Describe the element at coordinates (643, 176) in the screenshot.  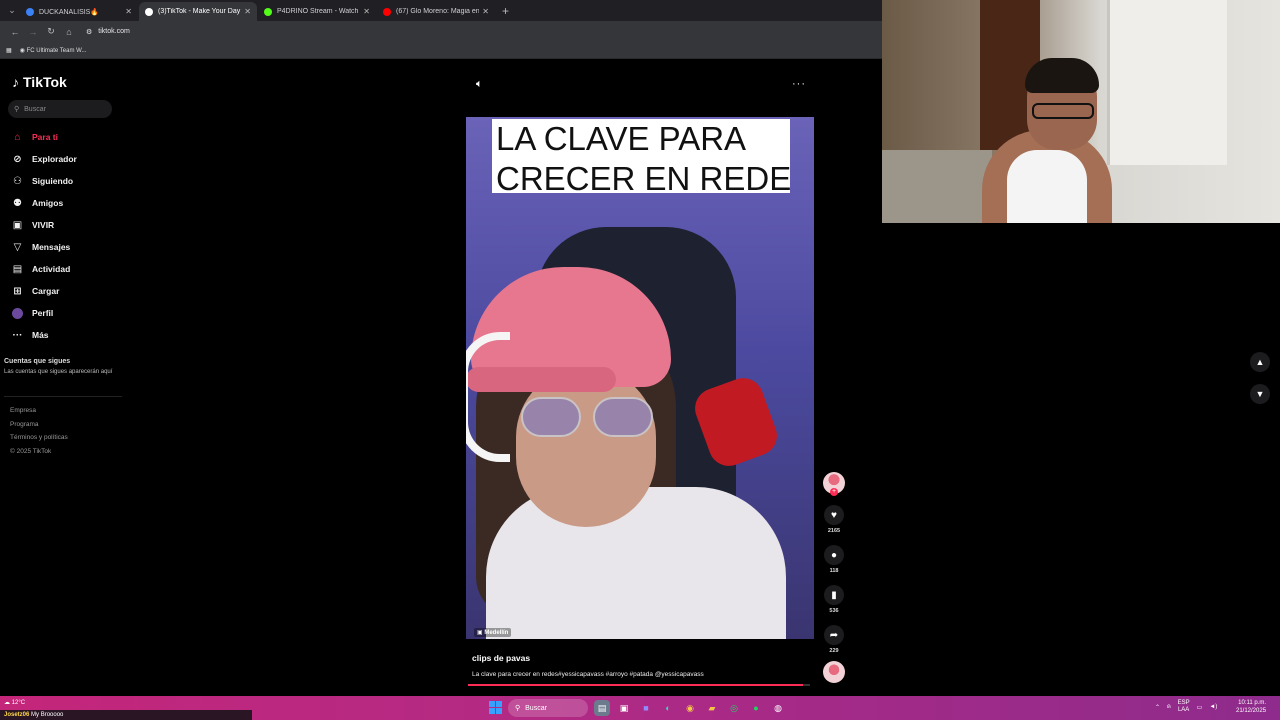
I see `caption-line: CRECER EN REDES` at that location.